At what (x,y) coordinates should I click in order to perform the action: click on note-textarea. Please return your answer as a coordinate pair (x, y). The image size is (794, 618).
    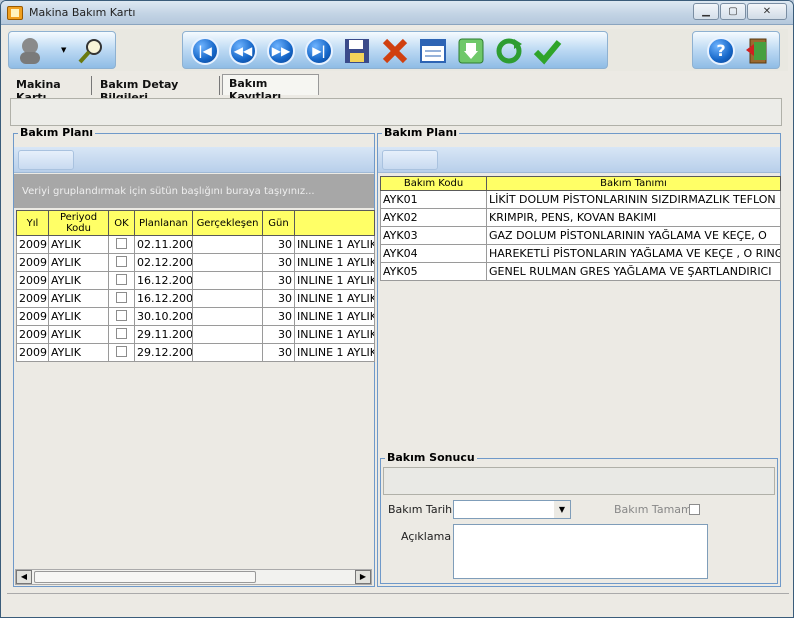
    Looking at the image, I should click on (580, 551).